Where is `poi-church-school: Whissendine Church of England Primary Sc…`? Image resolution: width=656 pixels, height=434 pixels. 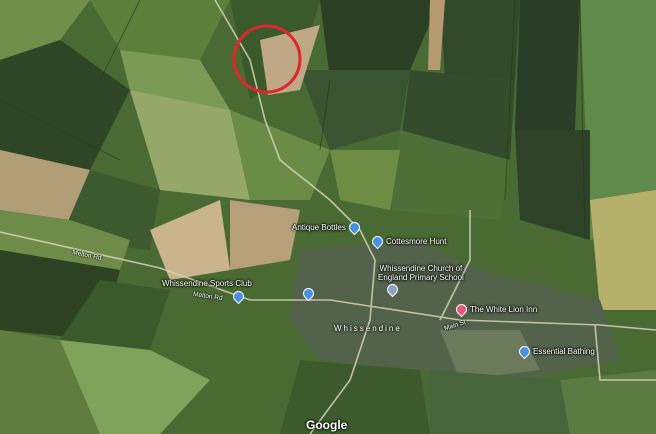 poi-church-school: Whissendine Church of England Primary Sc… is located at coordinates (421, 273).